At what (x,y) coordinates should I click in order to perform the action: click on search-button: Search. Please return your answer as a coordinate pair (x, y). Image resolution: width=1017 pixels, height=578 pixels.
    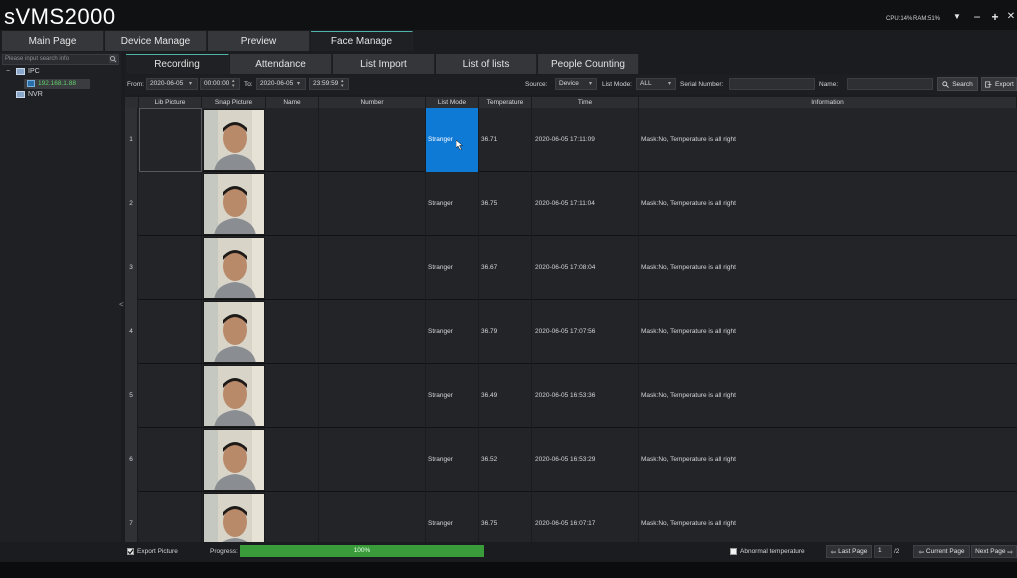
    Looking at the image, I should click on (957, 84).